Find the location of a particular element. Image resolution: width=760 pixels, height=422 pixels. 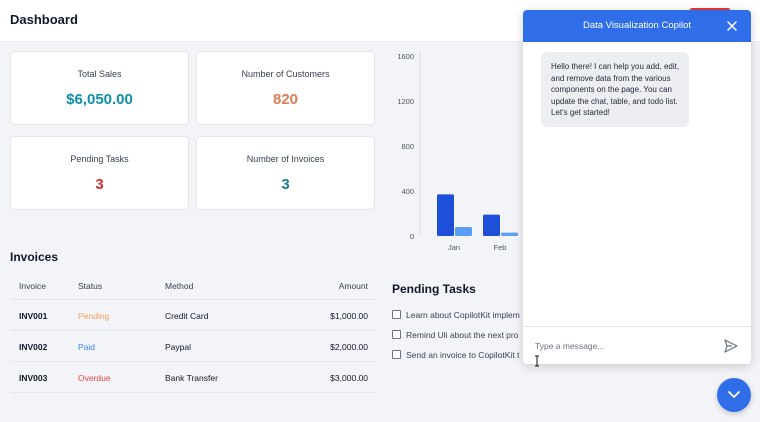

invoice-amount: $1,000.00 is located at coordinates (349, 316).